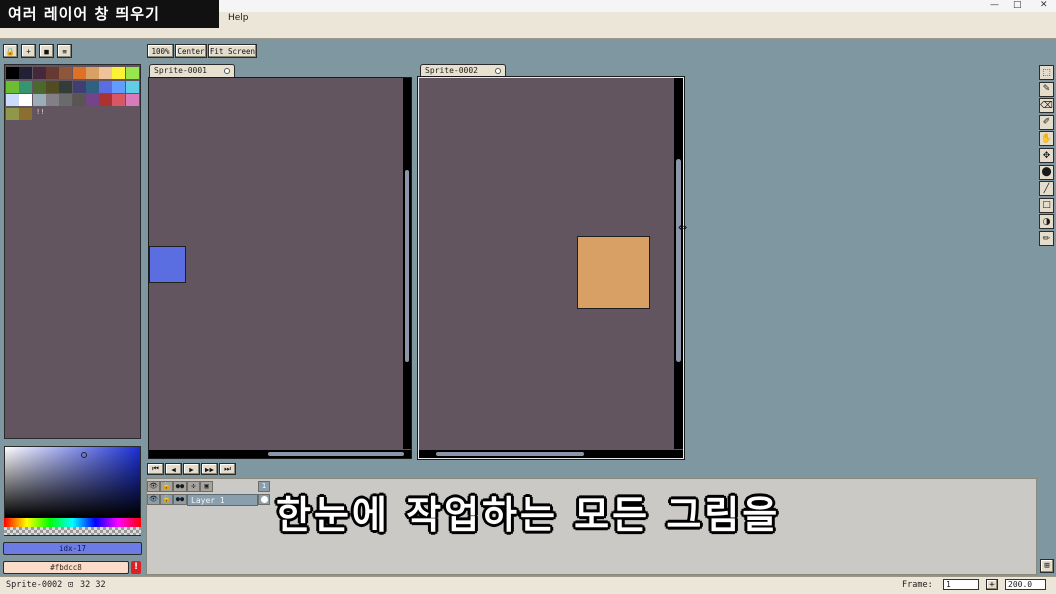 The width and height of the screenshot is (1056, 594). What do you see at coordinates (238, 18) in the screenshot?
I see `menu-help: Help` at bounding box center [238, 18].